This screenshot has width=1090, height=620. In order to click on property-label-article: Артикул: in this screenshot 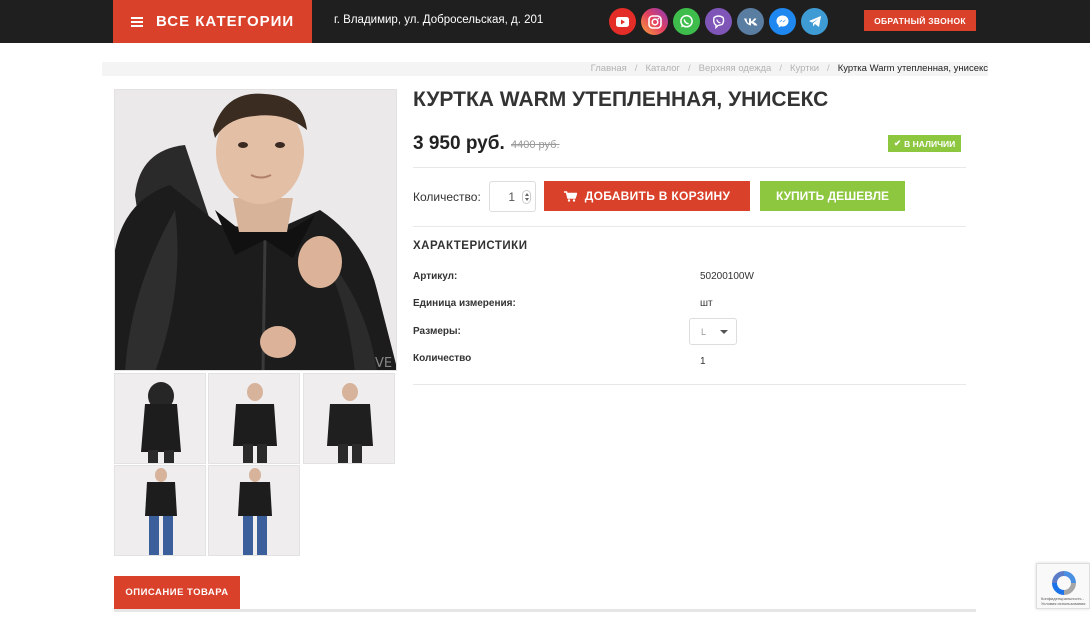, I will do `click(435, 276)`.